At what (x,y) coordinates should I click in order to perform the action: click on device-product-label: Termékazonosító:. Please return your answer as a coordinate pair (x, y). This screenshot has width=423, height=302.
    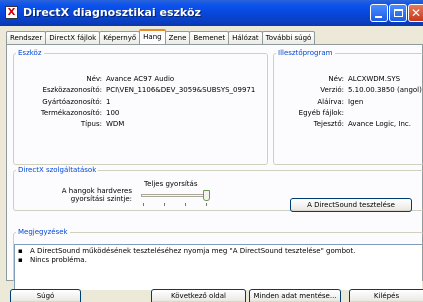
    Looking at the image, I should click on (71, 113).